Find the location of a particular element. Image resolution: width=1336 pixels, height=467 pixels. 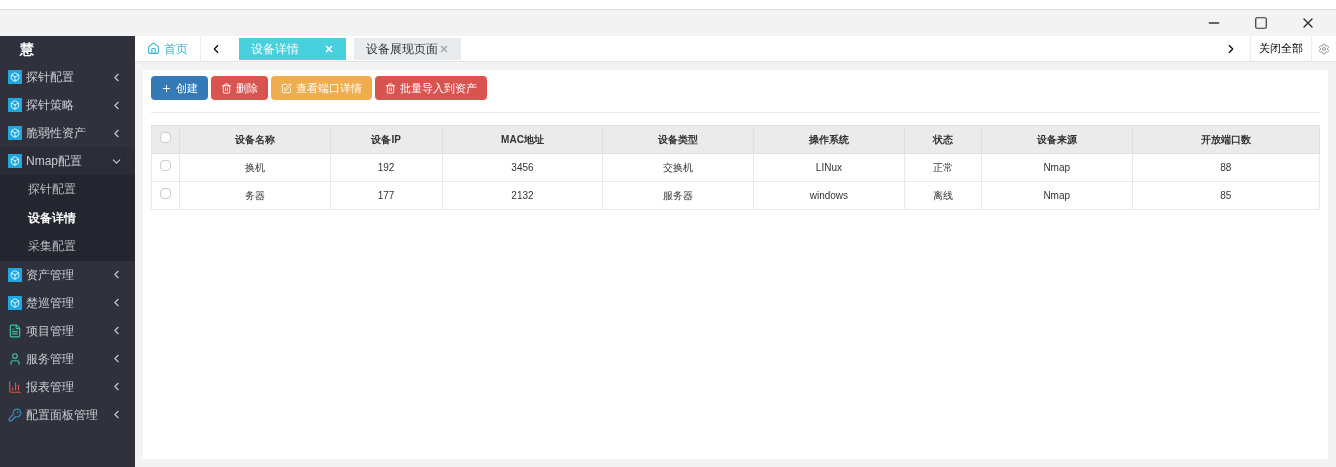

column-header: 设备类型 is located at coordinates (678, 139).